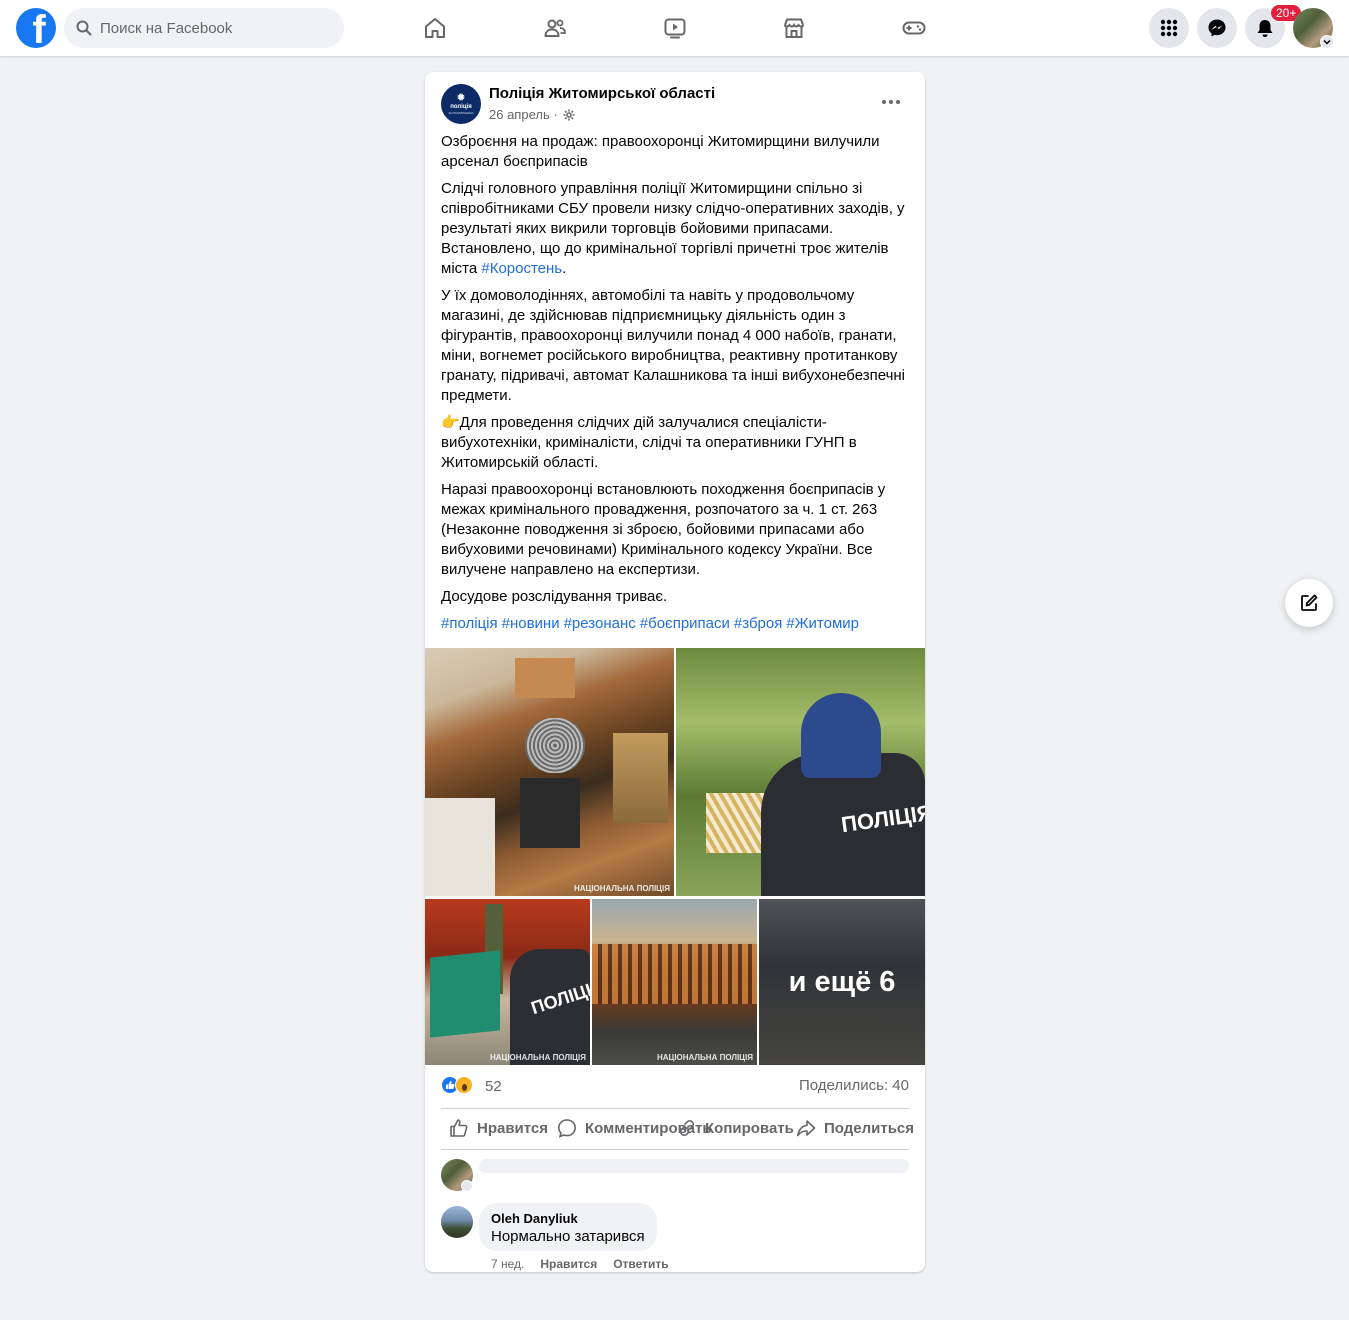 This screenshot has height=1320, width=1349. I want to click on hashtag-link: #резонанс, so click(600, 623).